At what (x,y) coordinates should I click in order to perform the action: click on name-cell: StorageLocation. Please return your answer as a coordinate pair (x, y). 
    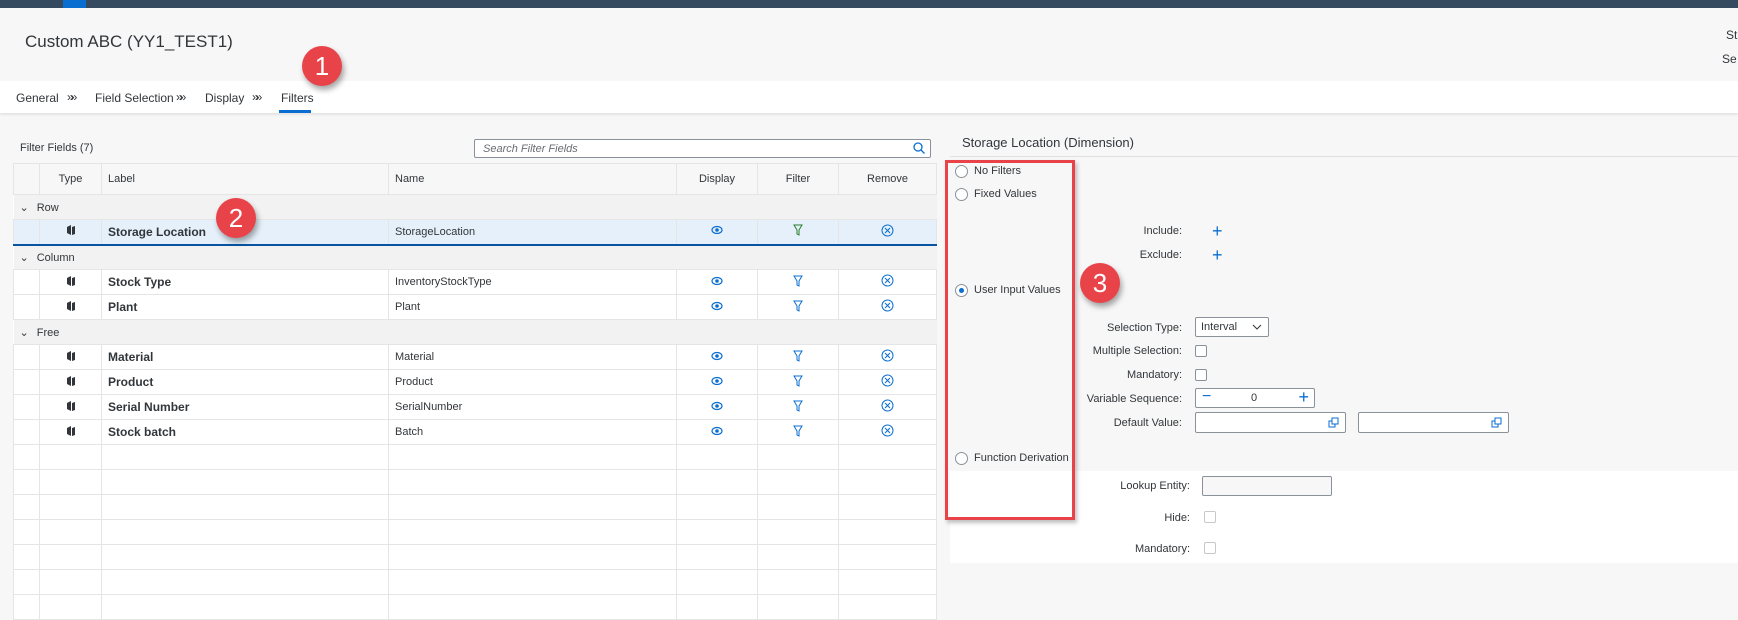
    Looking at the image, I should click on (532, 232).